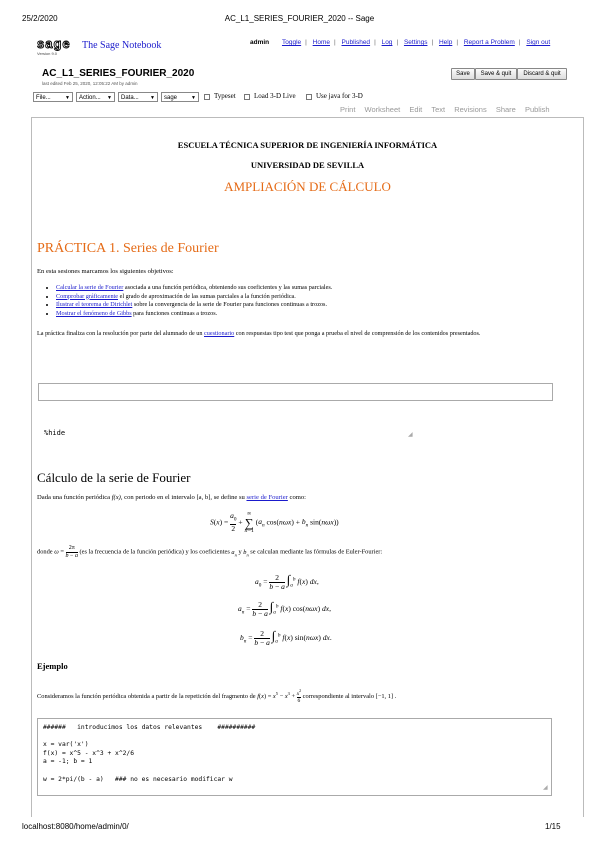 Image resolution: width=599 pixels, height=848 pixels. What do you see at coordinates (553, 826) in the screenshot?
I see `print-page-number: 1/15` at bounding box center [553, 826].